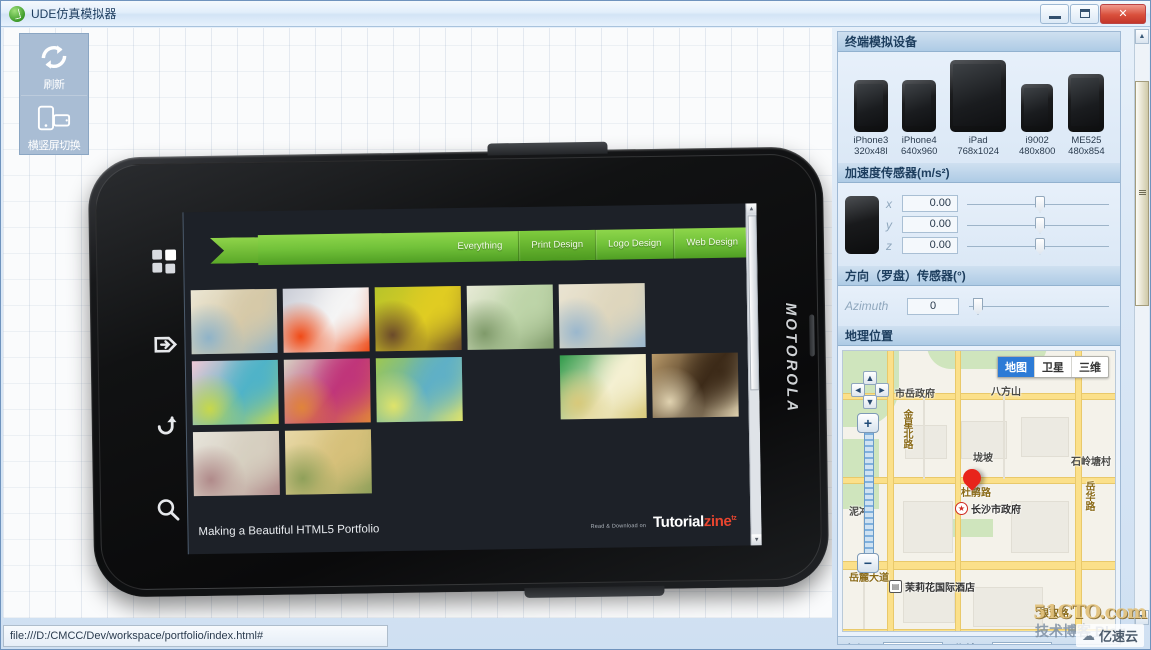  Describe the element at coordinates (1123, 13) in the screenshot. I see `close-button: ✕` at that location.